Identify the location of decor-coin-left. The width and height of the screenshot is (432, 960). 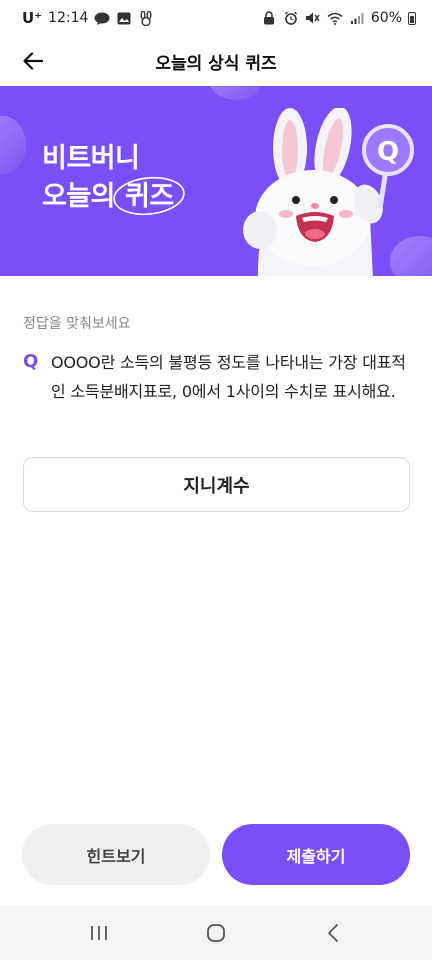
(13, 145).